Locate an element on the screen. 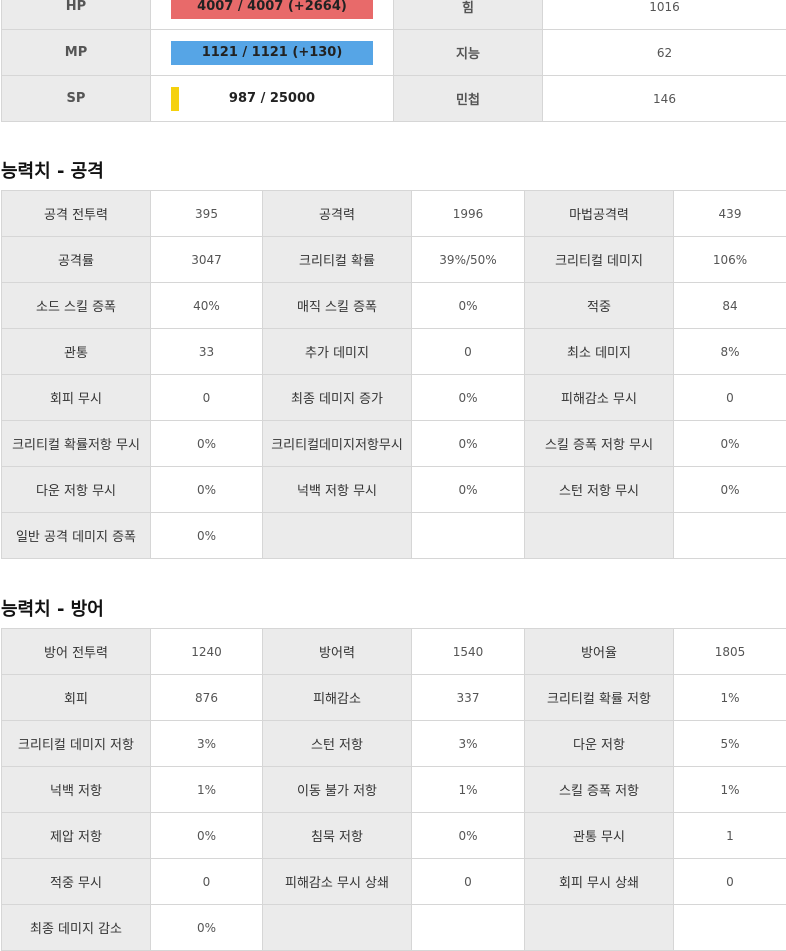 The height and width of the screenshot is (951, 786). stat-label: 크리티컬 확률 저항 is located at coordinates (599, 698).